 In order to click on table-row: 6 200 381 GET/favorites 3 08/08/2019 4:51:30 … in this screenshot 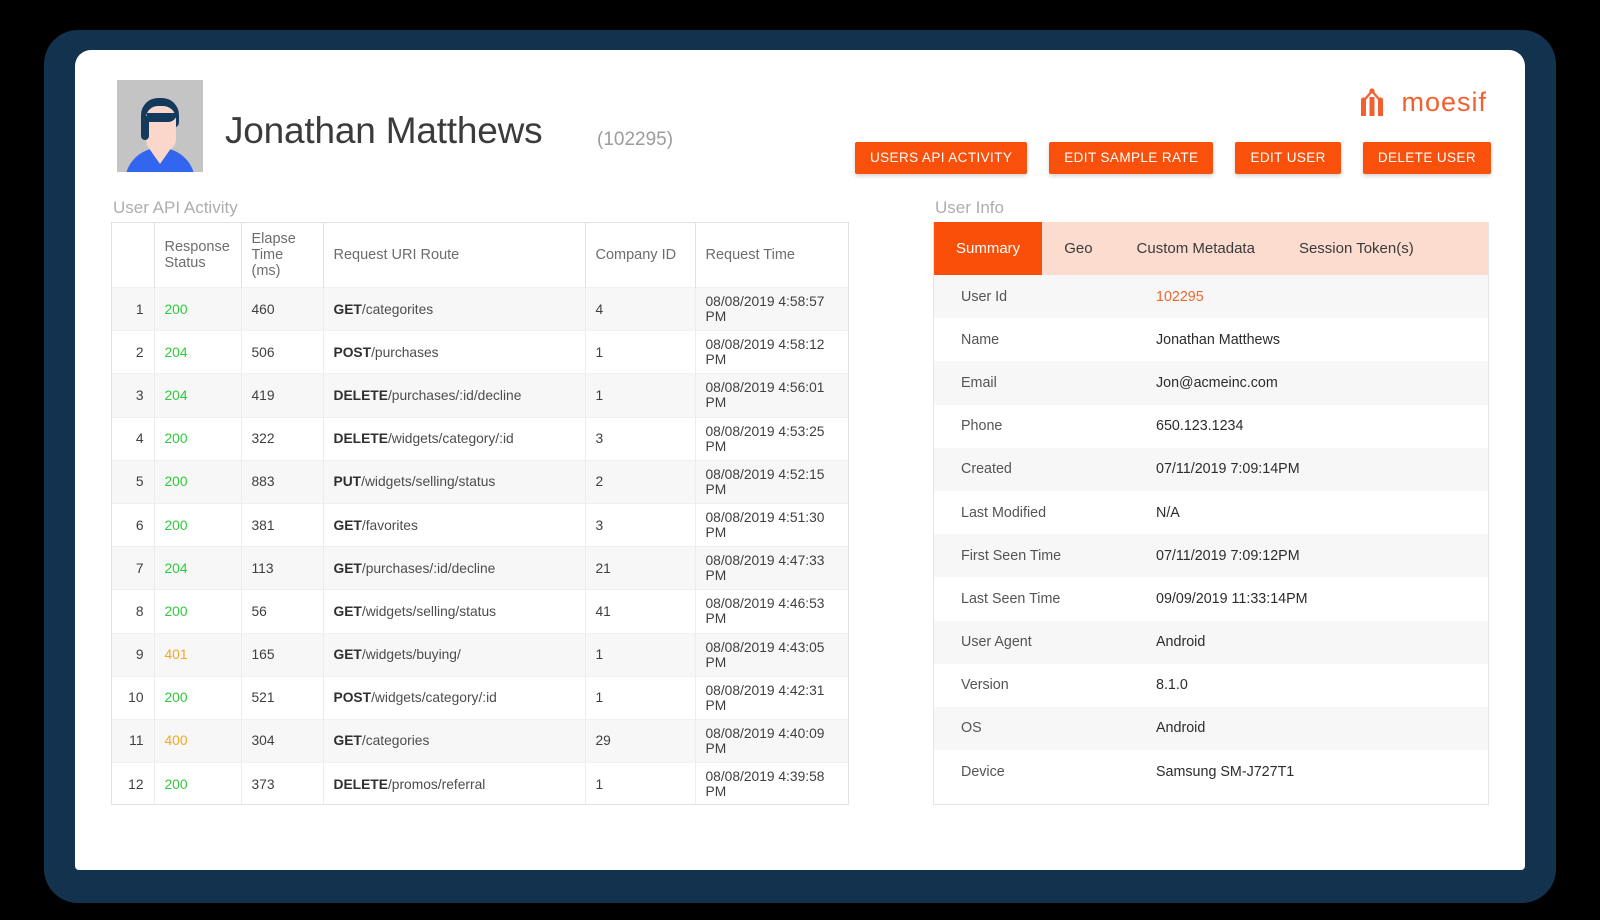, I will do `click(480, 524)`.